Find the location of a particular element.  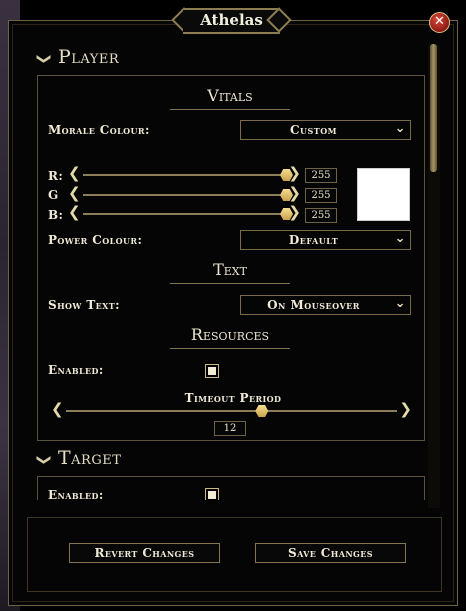

revert-changes-button: Revert Changes is located at coordinates (144, 553).